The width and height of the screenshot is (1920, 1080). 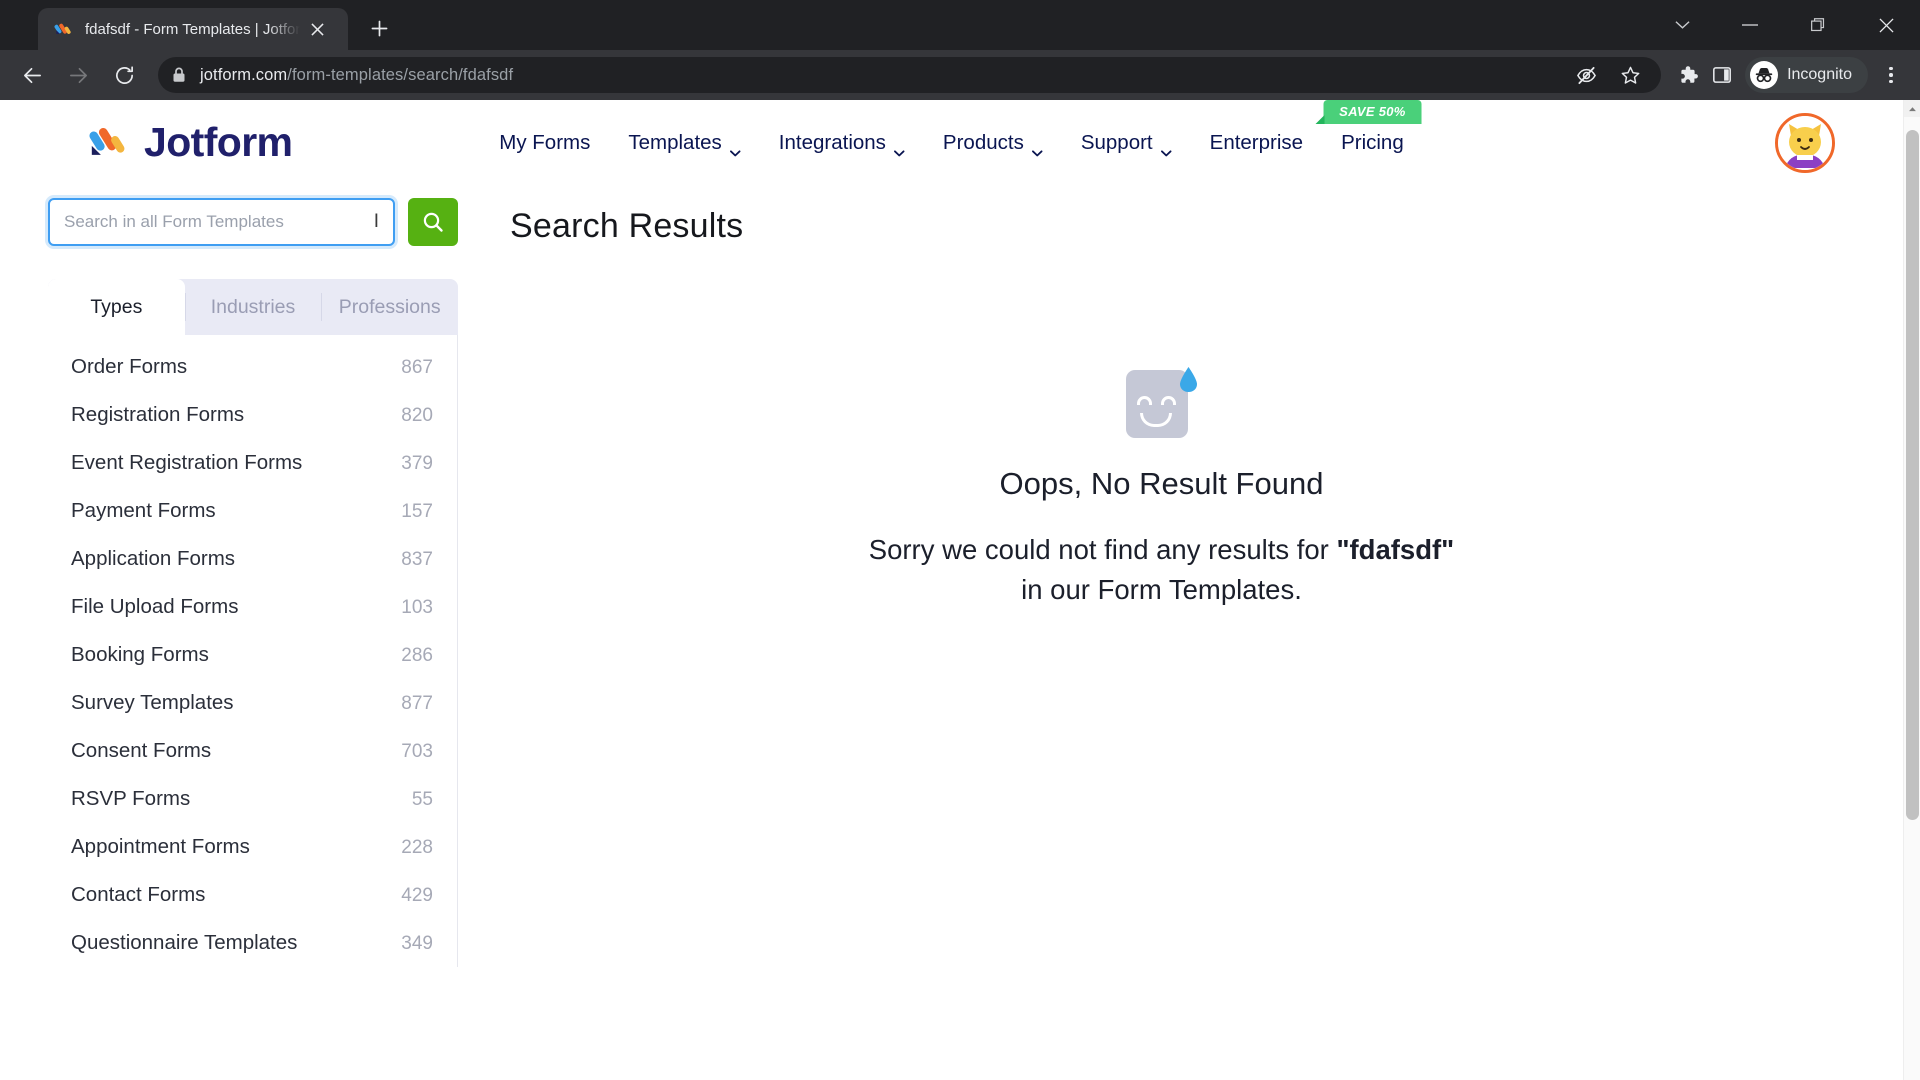 What do you see at coordinates (252, 751) in the screenshot?
I see `list-item: Consent Forms 703` at bounding box center [252, 751].